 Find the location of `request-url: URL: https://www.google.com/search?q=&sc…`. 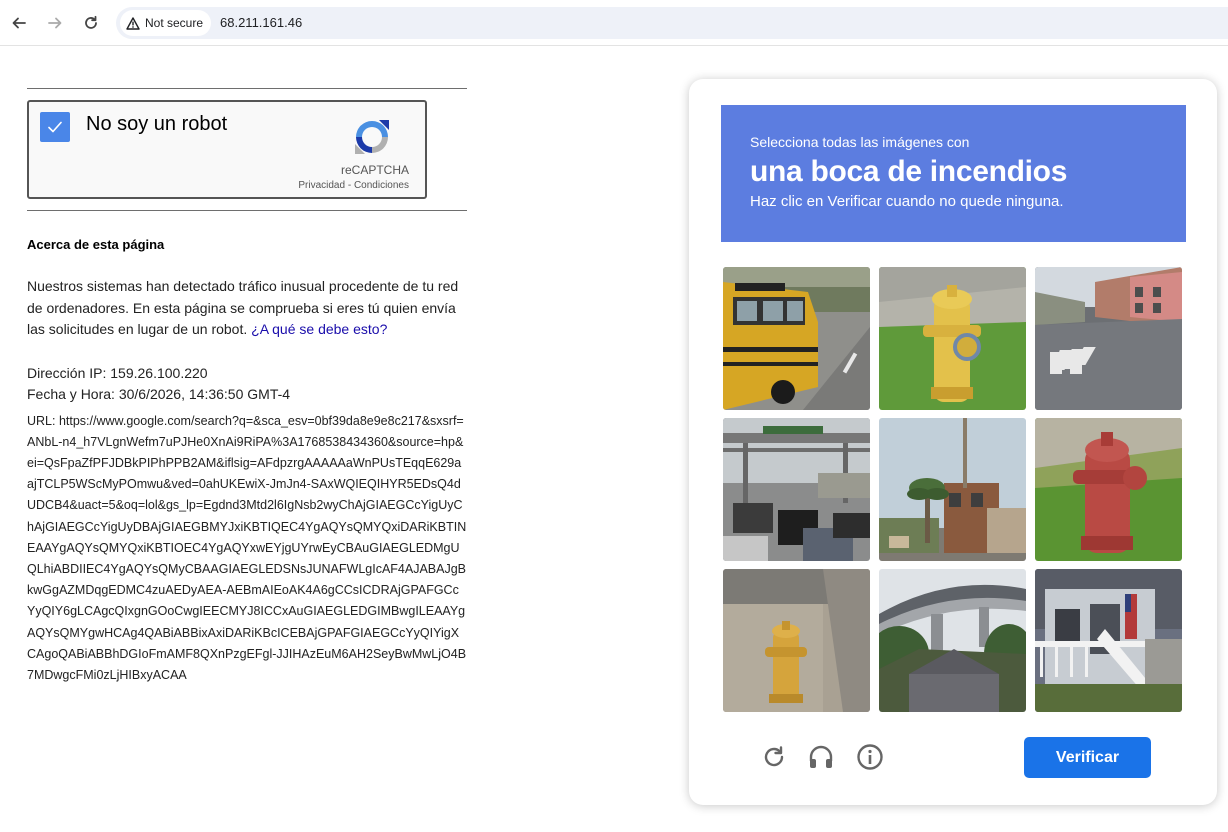

request-url: URL: https://www.google.com/search?q=&sc… is located at coordinates (247, 547).